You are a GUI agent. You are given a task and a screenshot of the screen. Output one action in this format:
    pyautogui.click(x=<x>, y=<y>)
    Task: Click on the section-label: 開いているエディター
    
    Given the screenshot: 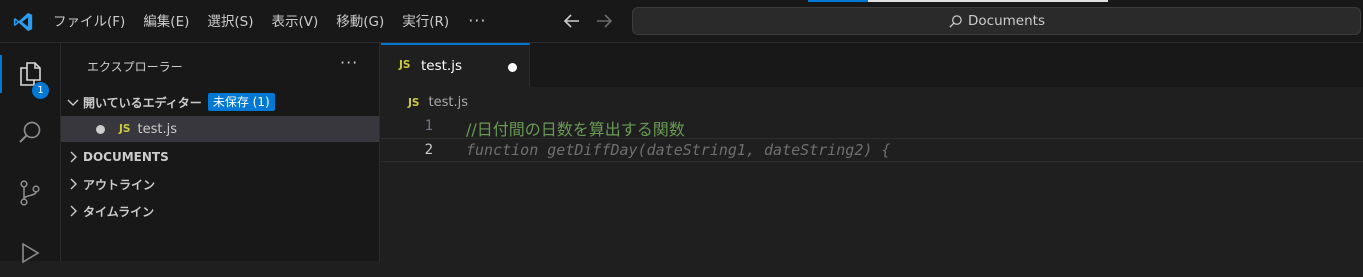 What is the action you would take?
    pyautogui.click(x=142, y=102)
    